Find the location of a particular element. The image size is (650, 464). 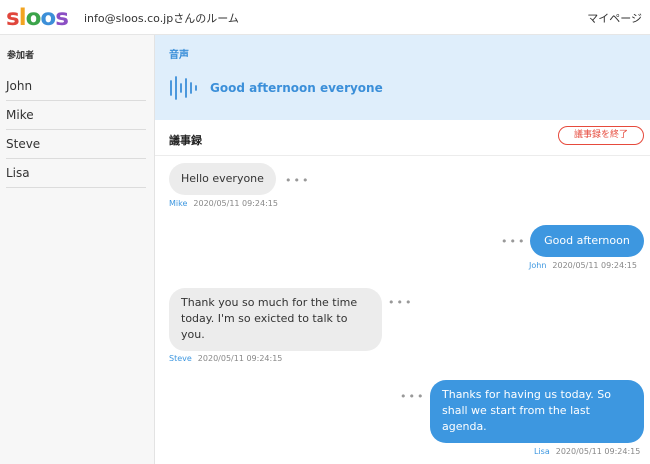

message-bubble: Hello everyone is located at coordinates (222, 179).